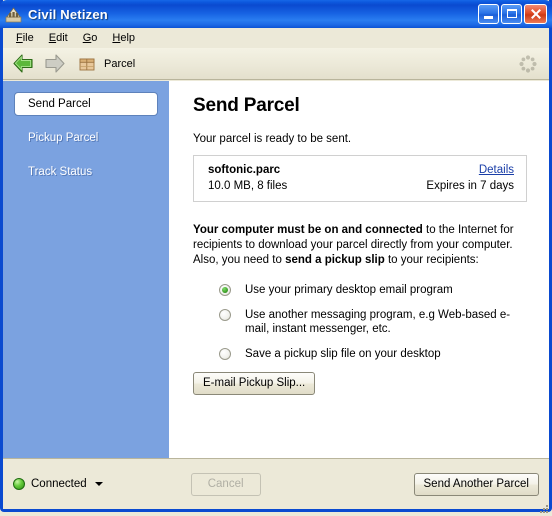  I want to click on sidebar-item-label: Send Parcel, so click(59, 104).